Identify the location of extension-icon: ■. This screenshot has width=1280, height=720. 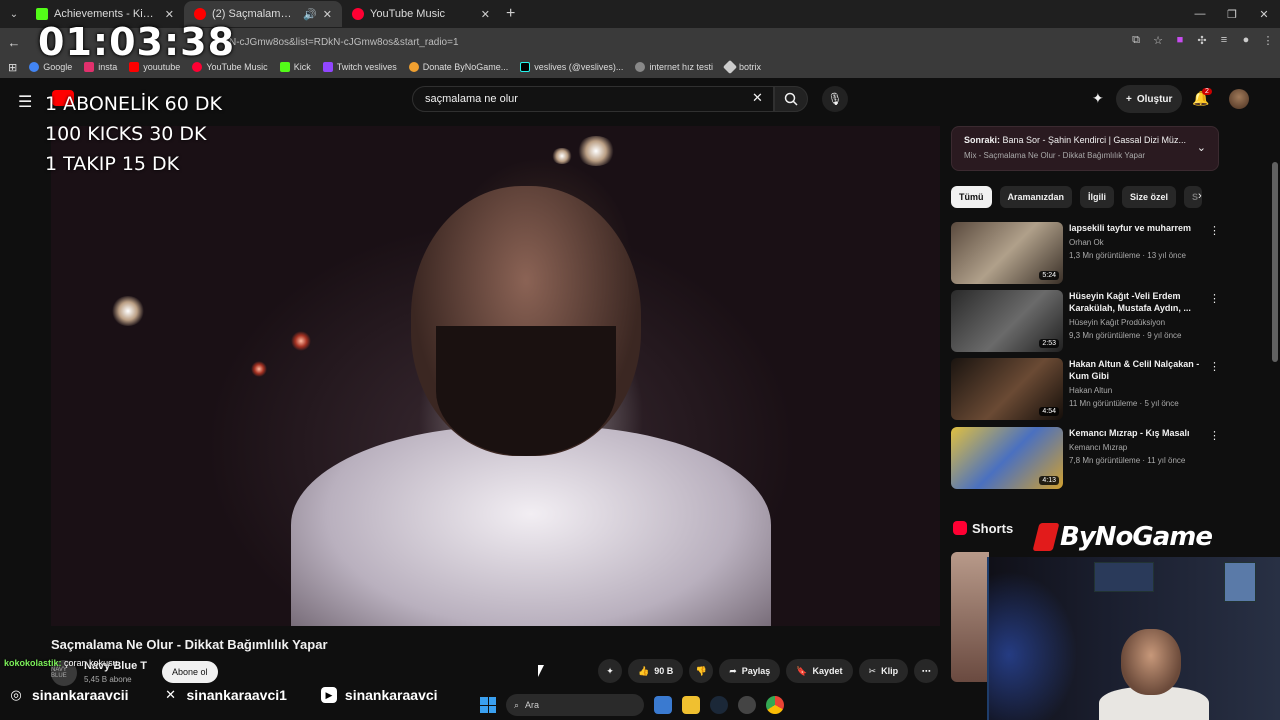
(1180, 40).